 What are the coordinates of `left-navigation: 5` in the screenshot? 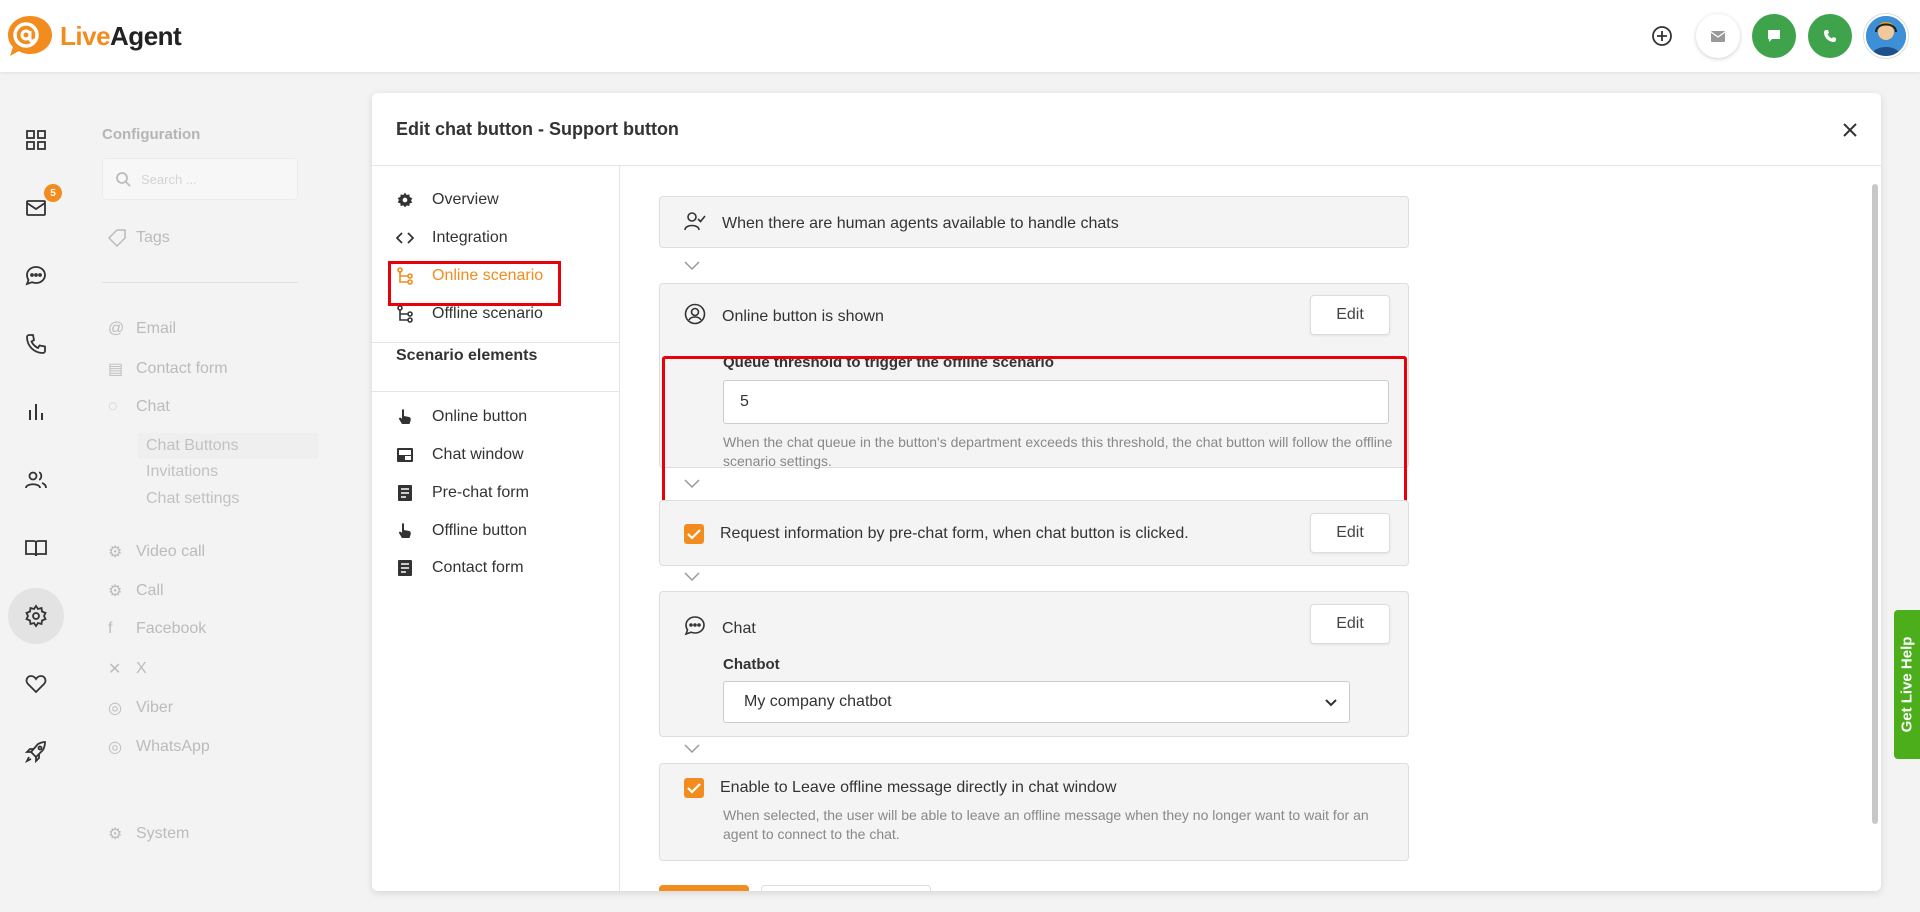 It's located at (36, 492).